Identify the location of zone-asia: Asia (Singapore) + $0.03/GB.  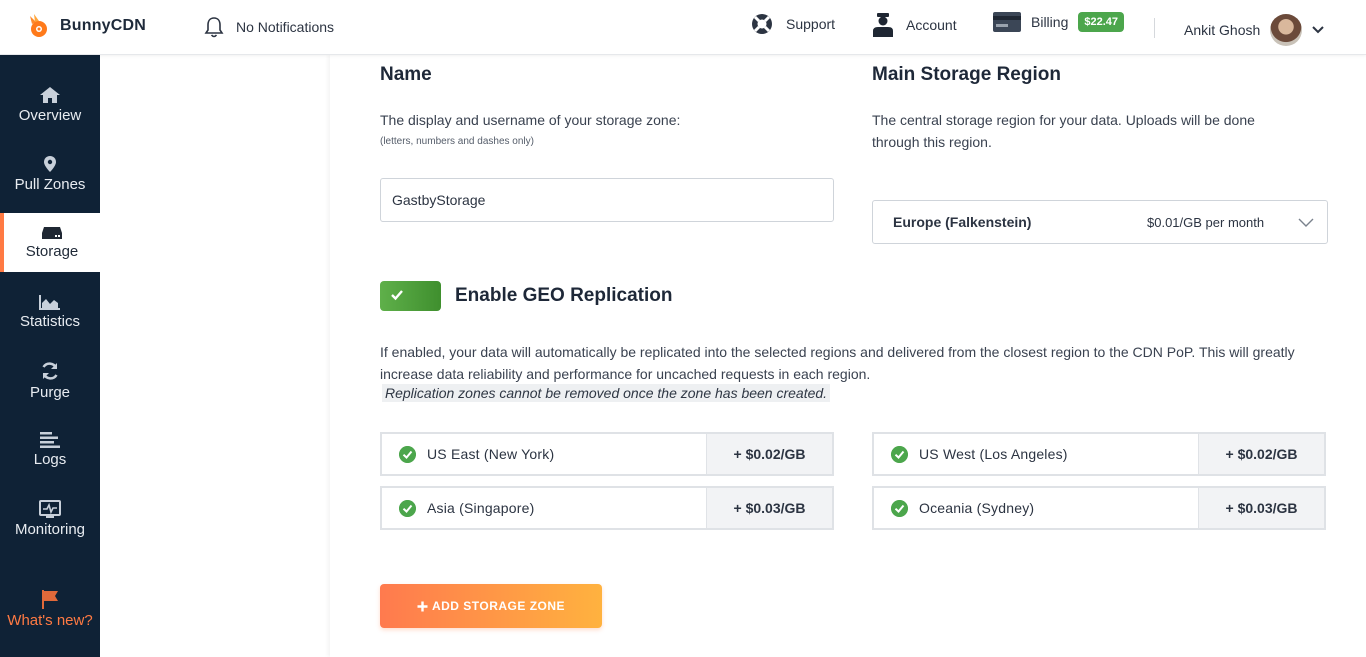
(607, 508).